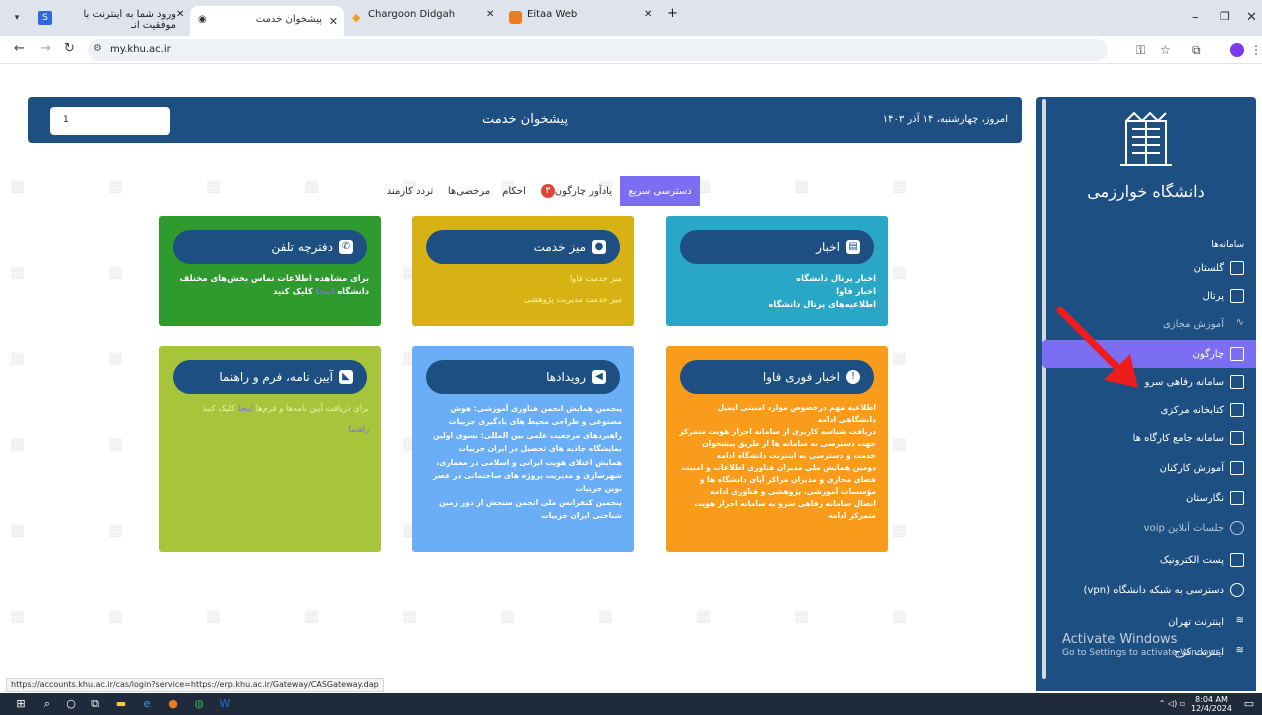 This screenshot has width=1262, height=715. I want to click on chrome-icon: ◍, so click(199, 704).